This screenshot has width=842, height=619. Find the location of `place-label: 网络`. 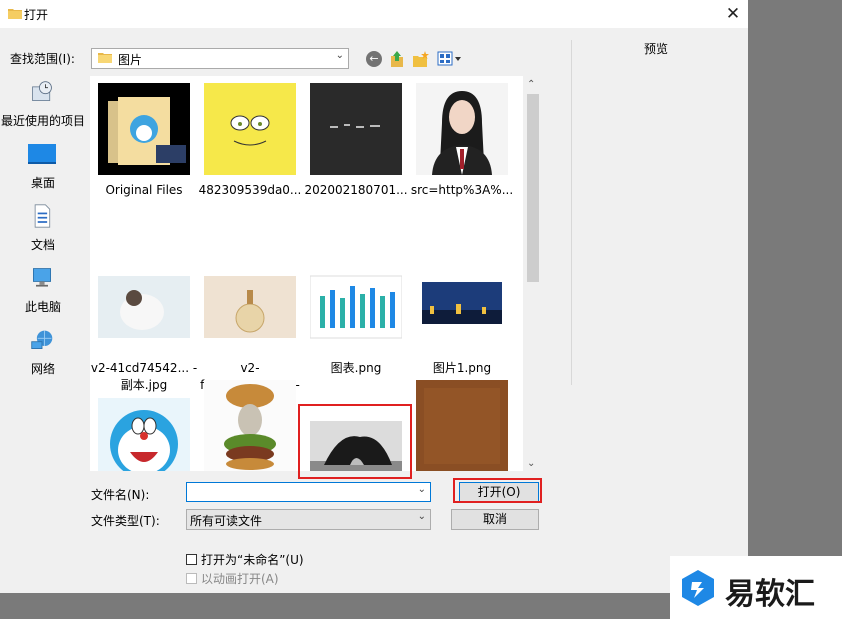

place-label: 网络 is located at coordinates (42, 369).